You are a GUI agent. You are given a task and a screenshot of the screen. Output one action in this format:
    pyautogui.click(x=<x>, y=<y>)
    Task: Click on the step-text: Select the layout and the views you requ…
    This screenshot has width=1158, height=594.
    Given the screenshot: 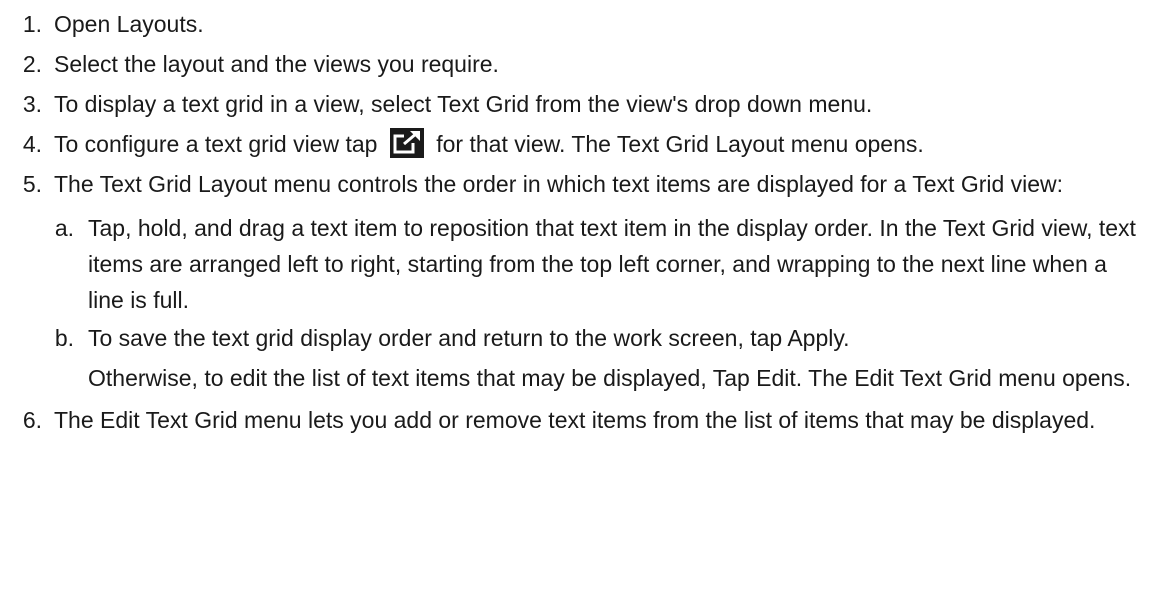 What is the action you would take?
    pyautogui.click(x=276, y=64)
    